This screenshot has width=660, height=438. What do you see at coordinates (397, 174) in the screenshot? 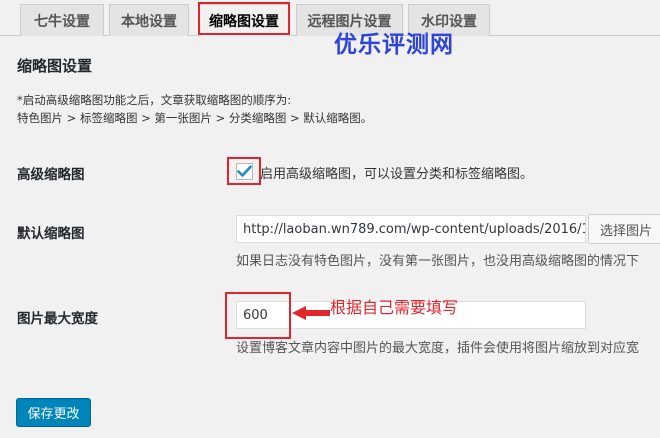
I see `advanced-thumbnail-checkbox-label: 启用高级缩略图，可以设置分类和标签缩略图。` at bounding box center [397, 174].